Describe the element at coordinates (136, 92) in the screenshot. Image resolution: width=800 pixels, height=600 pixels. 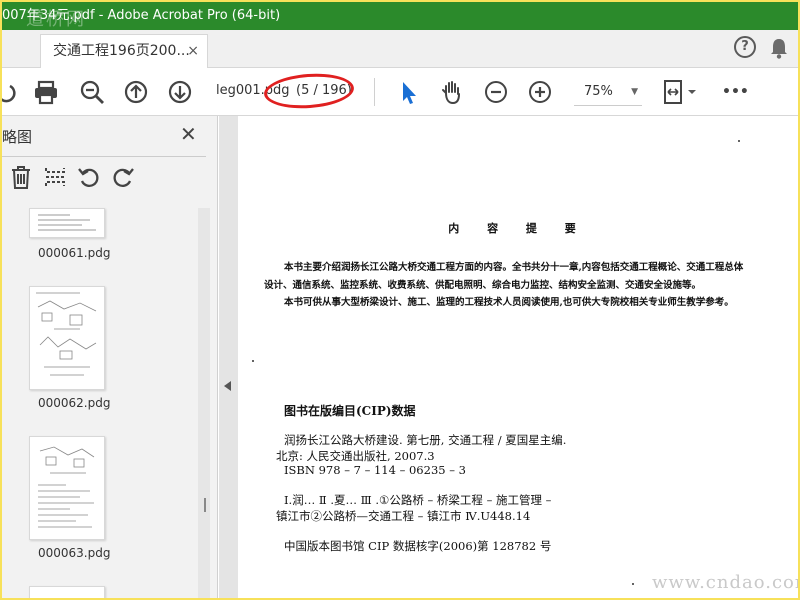
I see `previous-page-icon` at that location.